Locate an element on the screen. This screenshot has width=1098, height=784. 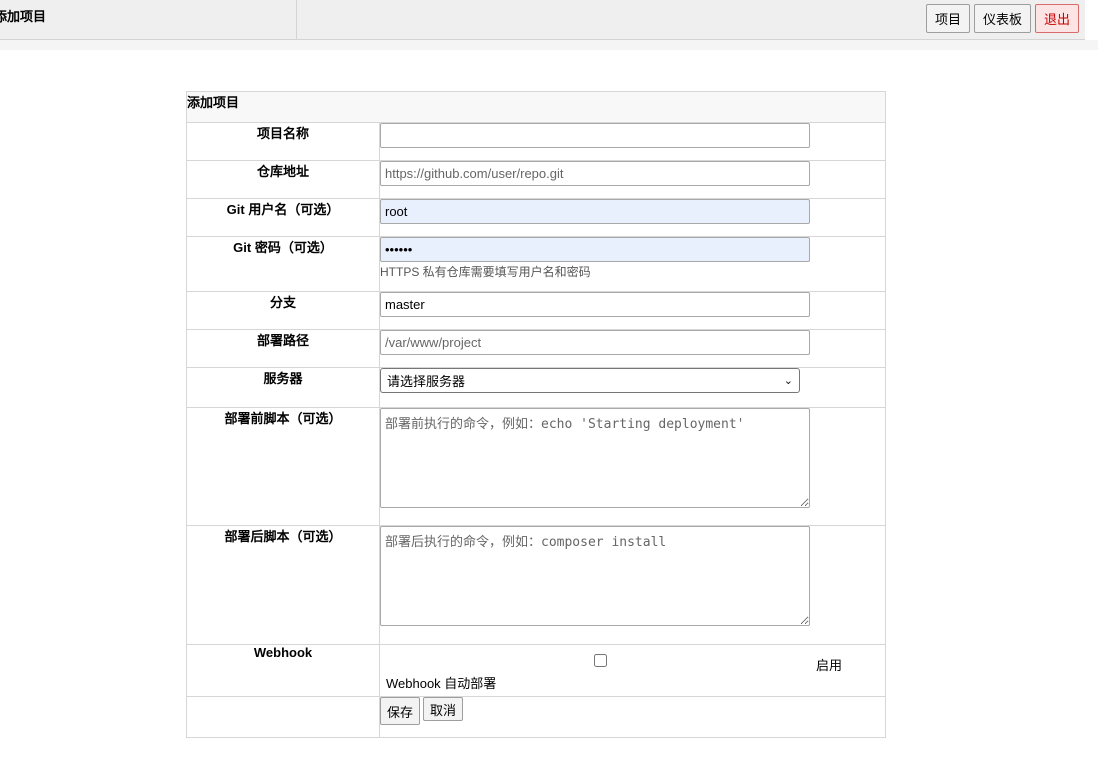
webhook-label: Webhook is located at coordinates (283, 670).